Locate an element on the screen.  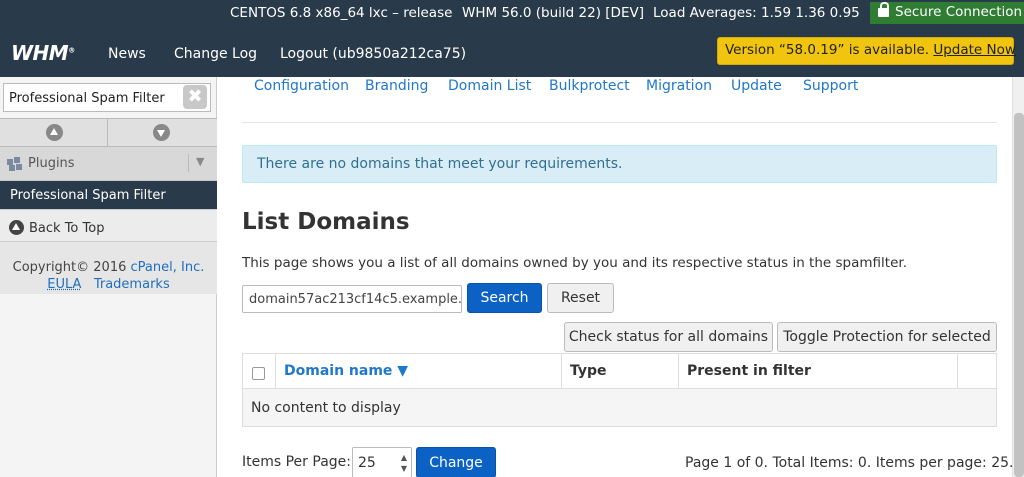
expand-all-button is located at coordinates (162, 132).